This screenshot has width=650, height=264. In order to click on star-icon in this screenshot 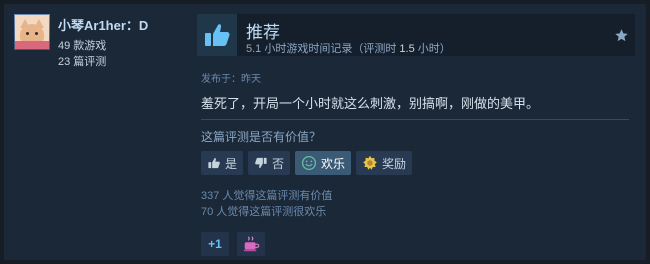, I will do `click(621, 35)`.